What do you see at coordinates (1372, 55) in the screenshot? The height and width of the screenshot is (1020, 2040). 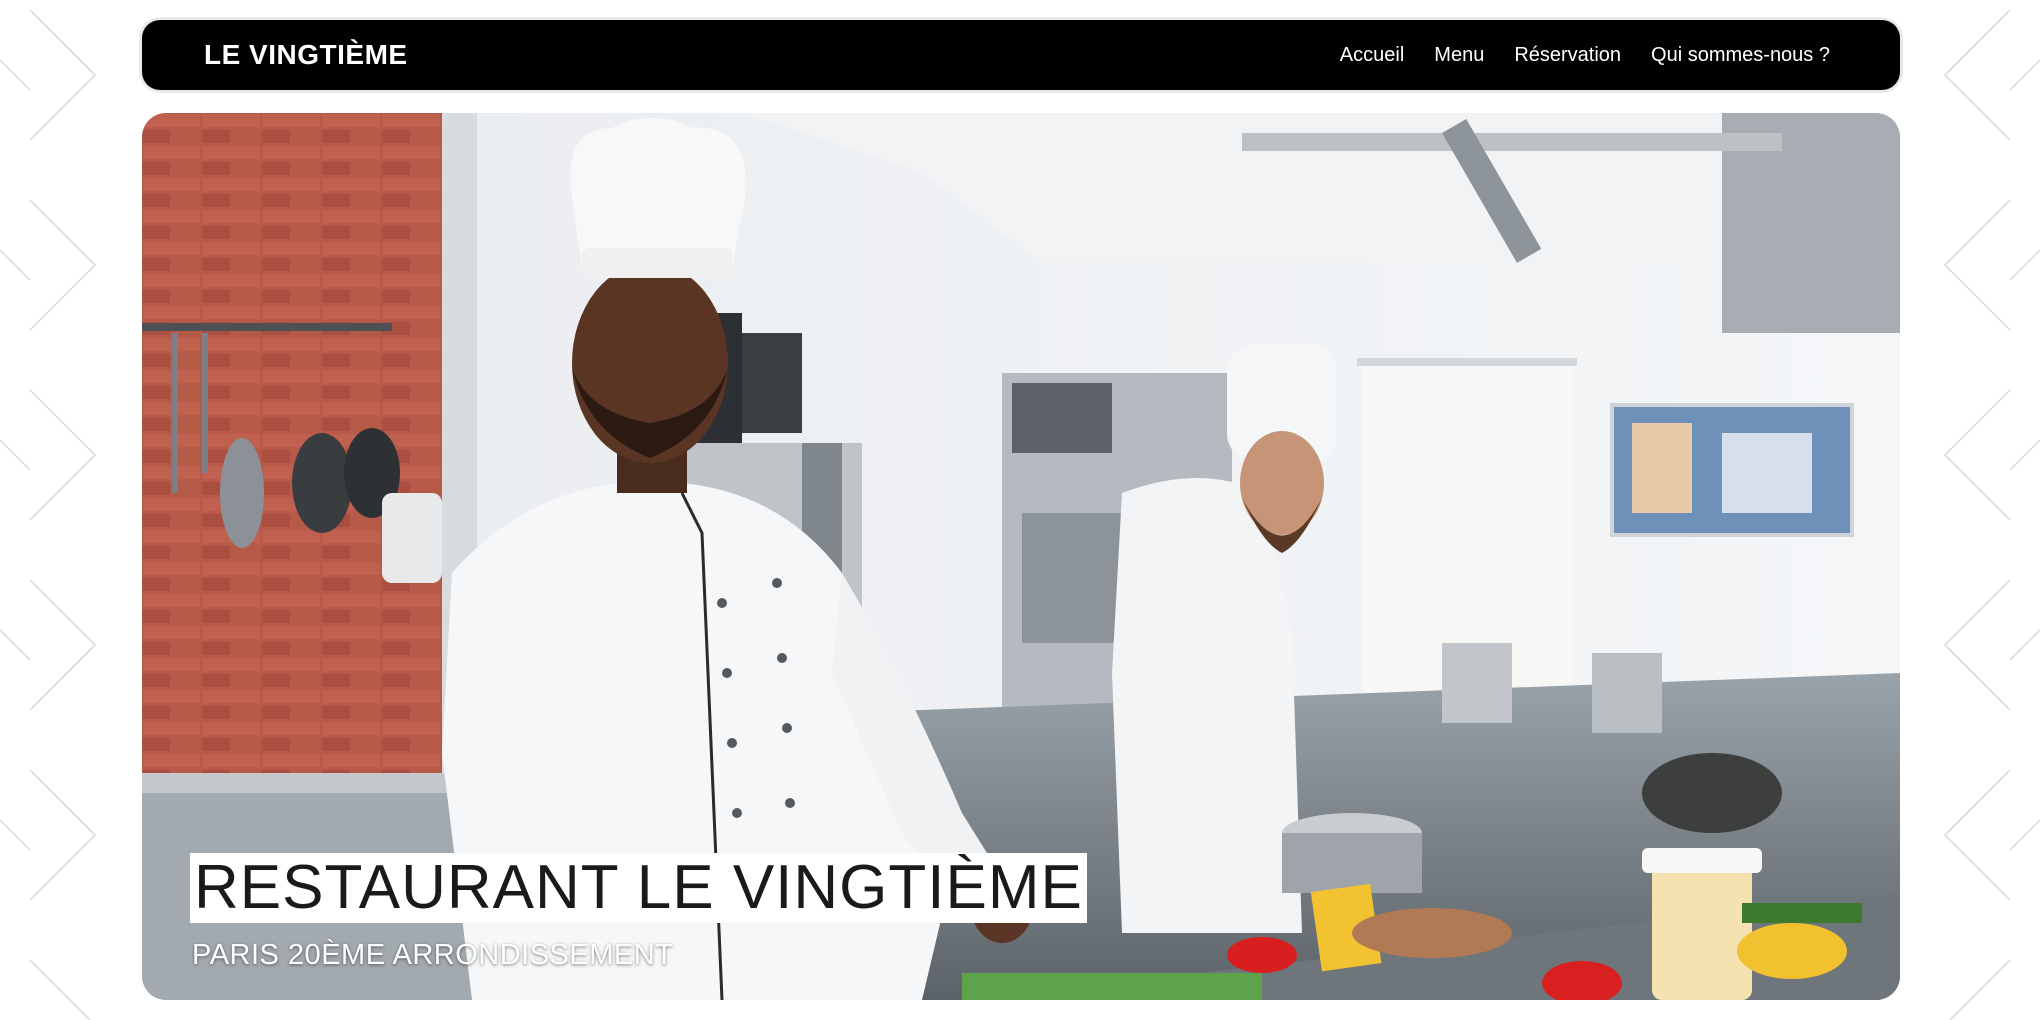 I see `nav-link-accueil: Accueil` at bounding box center [1372, 55].